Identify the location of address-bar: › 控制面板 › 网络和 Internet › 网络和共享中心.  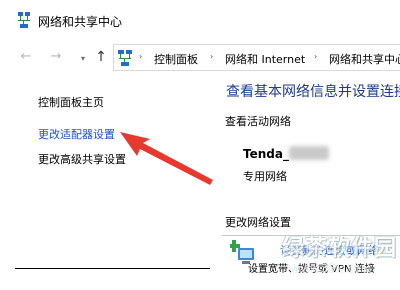
(256, 57).